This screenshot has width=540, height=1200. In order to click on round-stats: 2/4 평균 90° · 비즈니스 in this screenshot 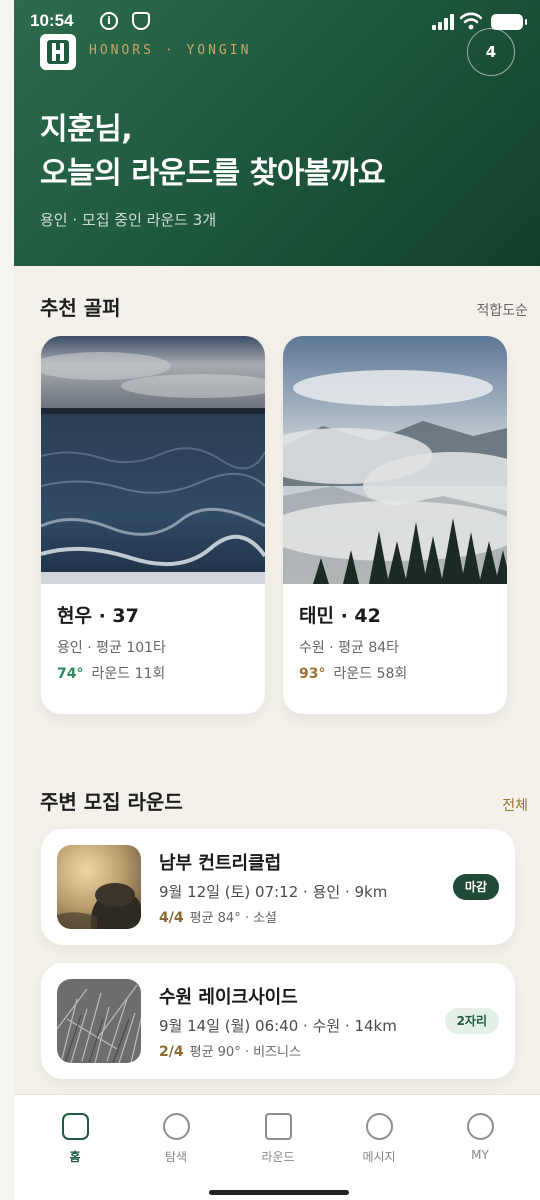, I will do `click(230, 1050)`.